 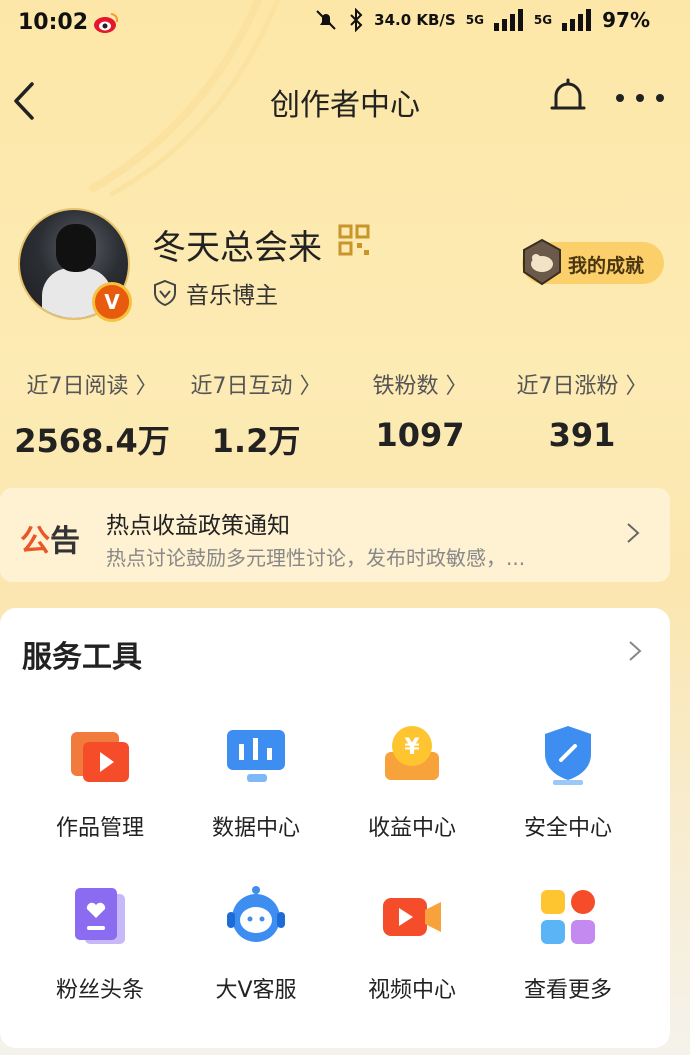 I want to click on income-icon: ¥, so click(x=412, y=753).